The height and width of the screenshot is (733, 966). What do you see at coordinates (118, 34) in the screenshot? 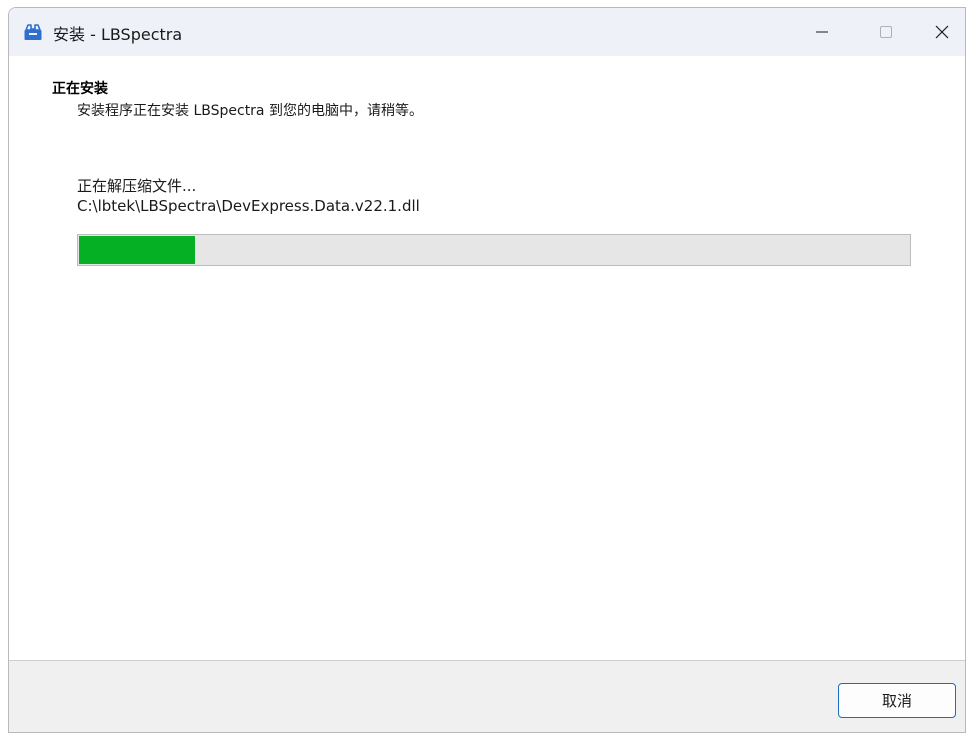
I see `window-title: 安装 - LBSpectra` at bounding box center [118, 34].